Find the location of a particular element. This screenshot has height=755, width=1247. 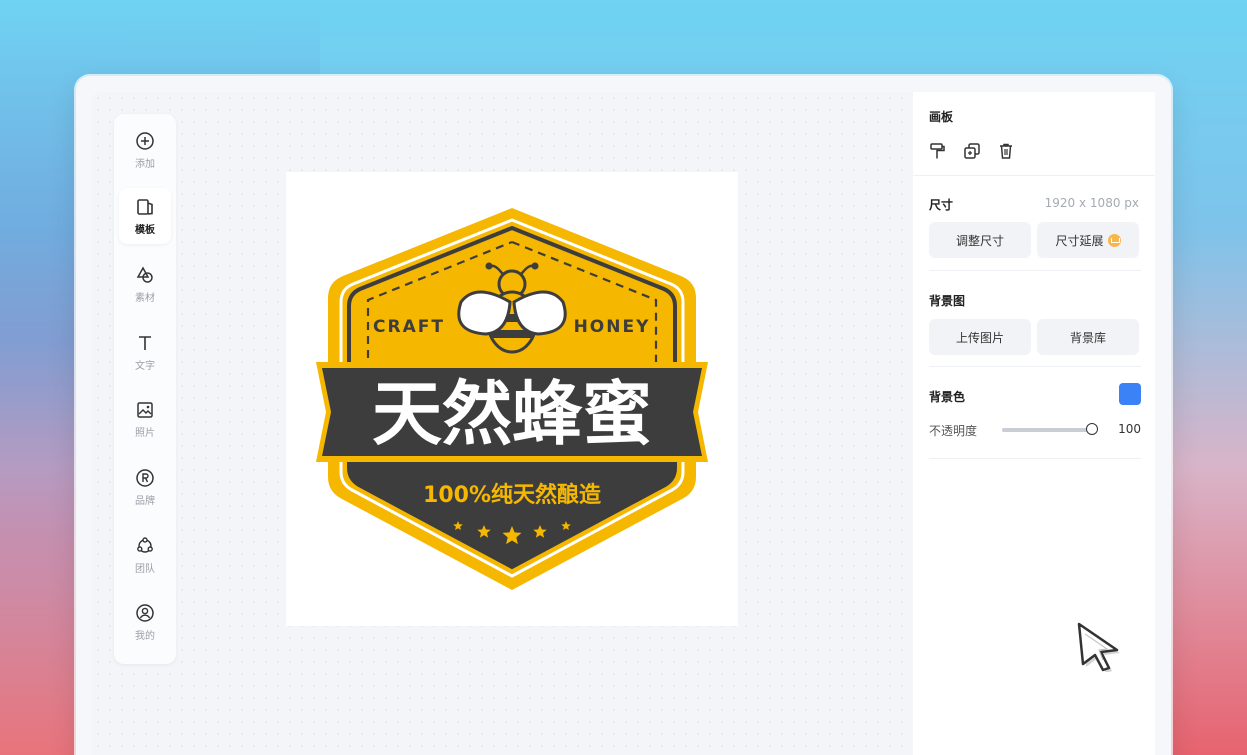

format-painter-icon is located at coordinates (938, 151).